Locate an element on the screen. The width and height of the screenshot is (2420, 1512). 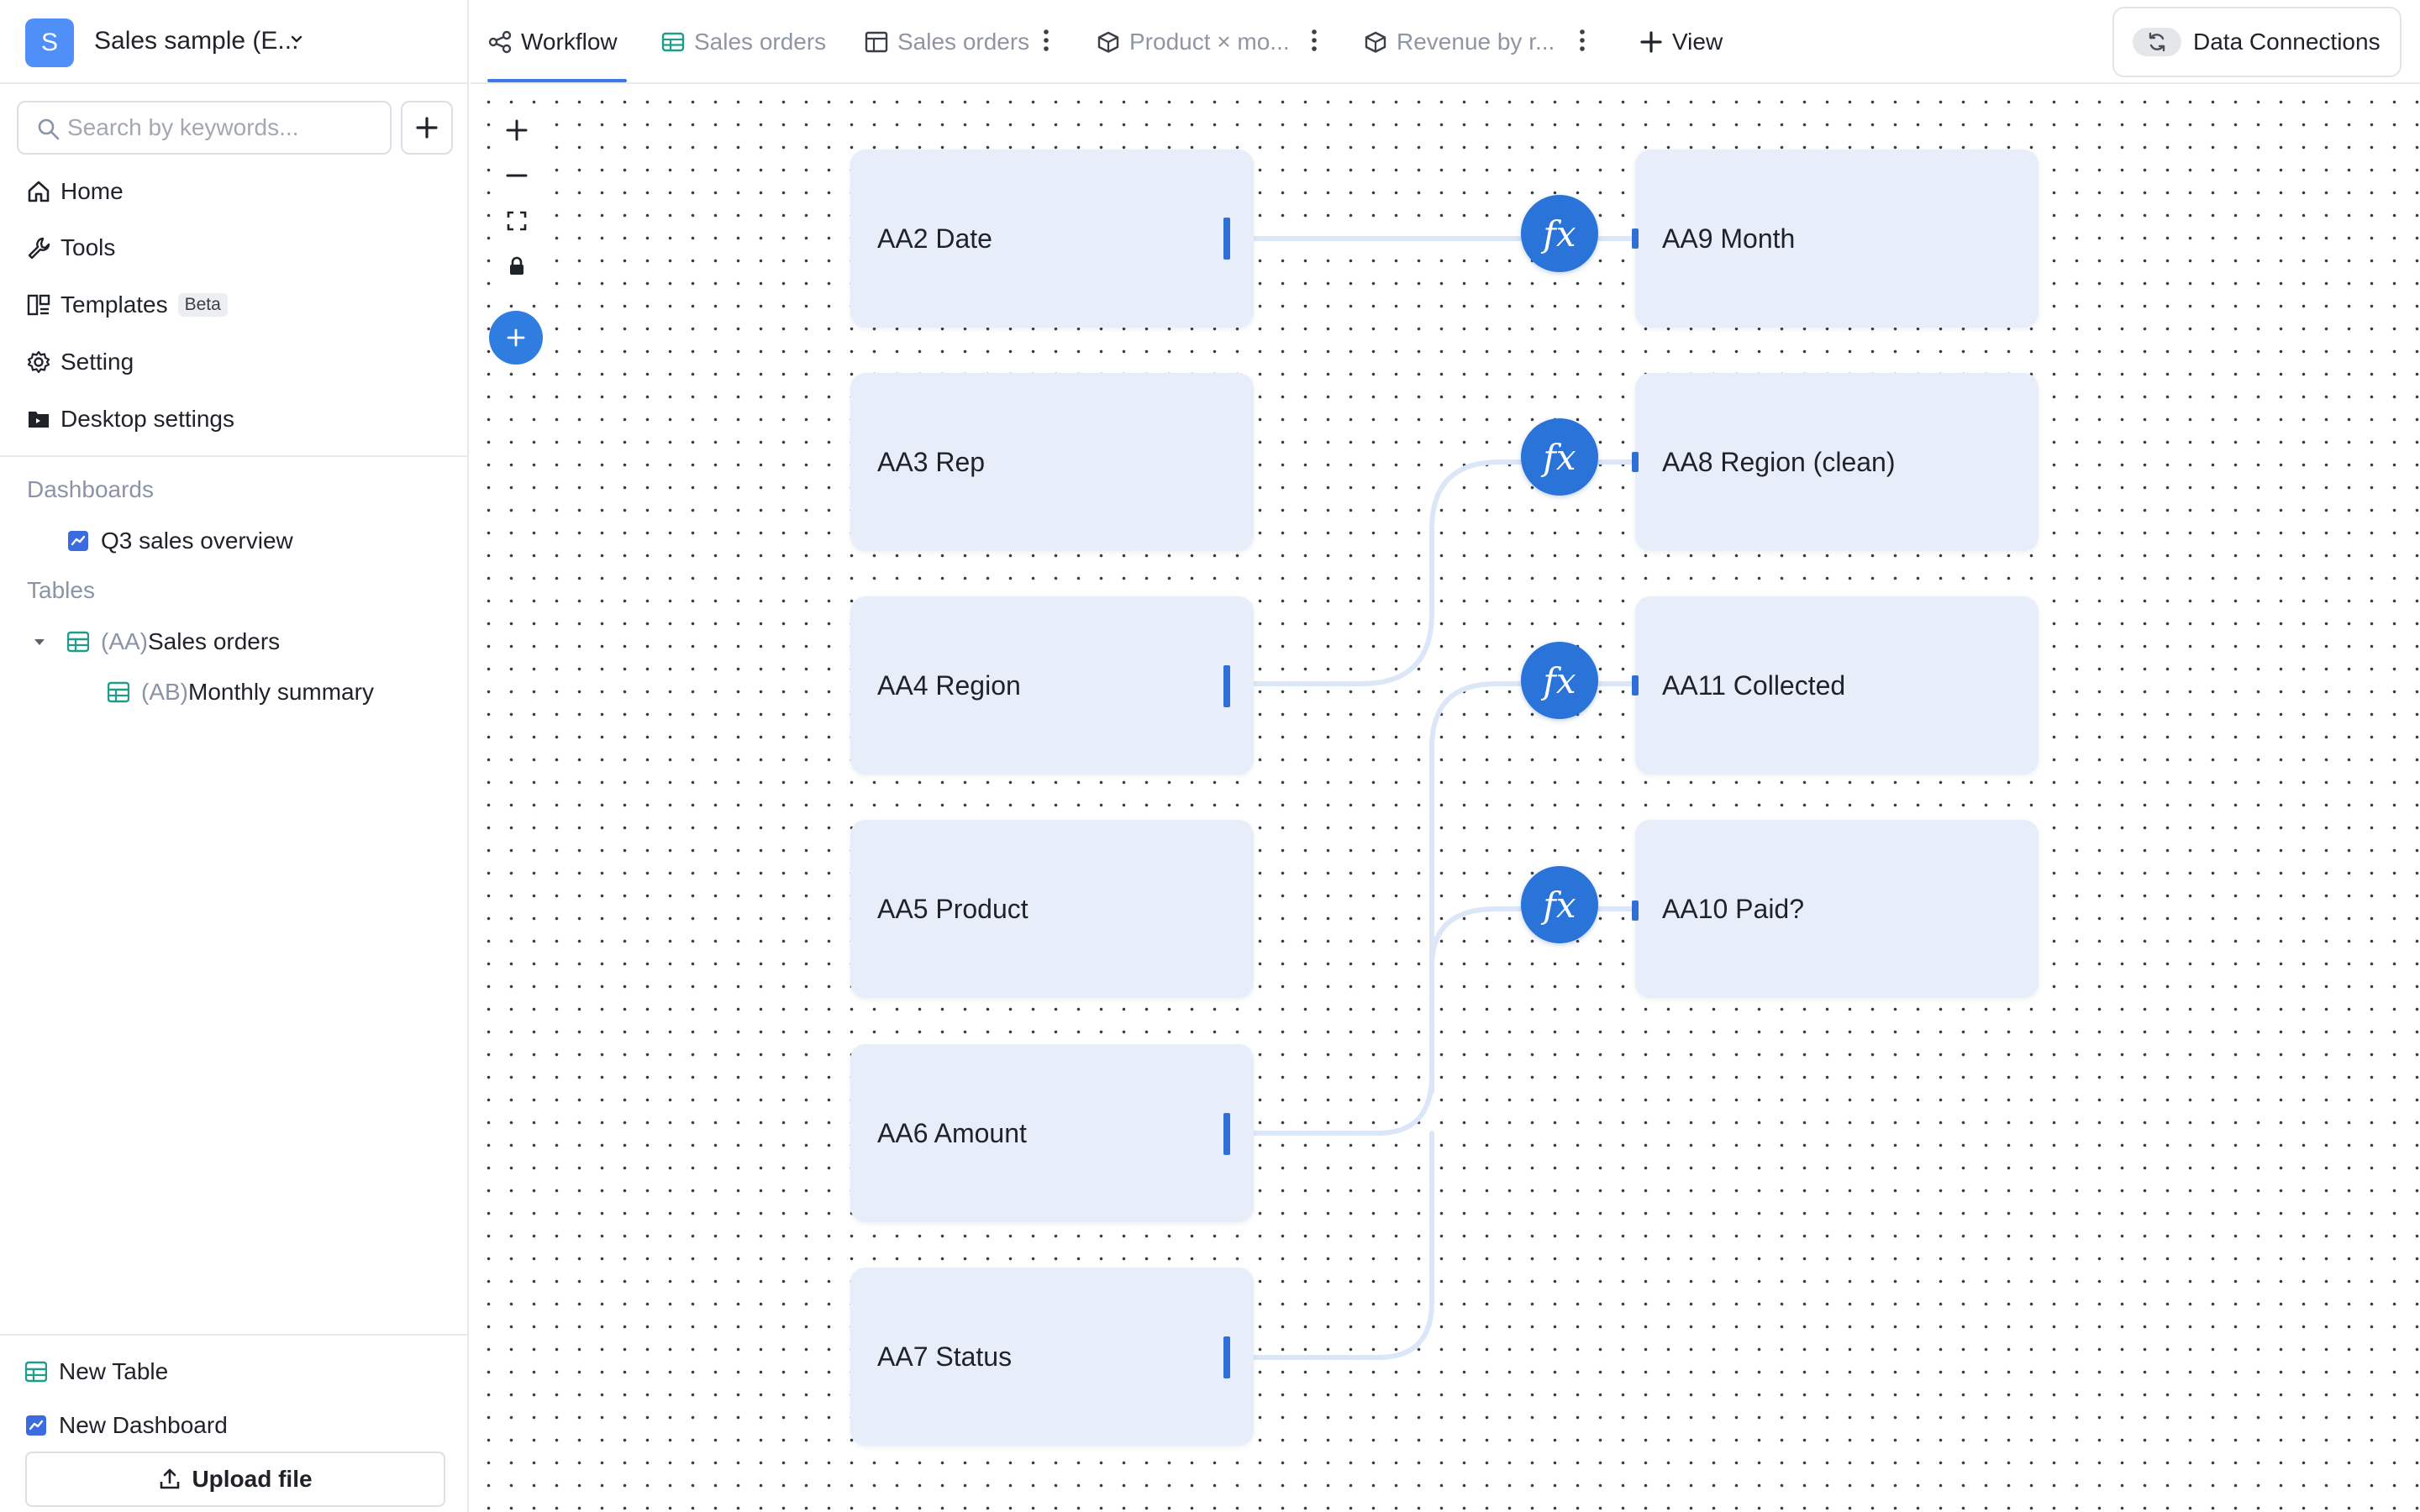
search-input is located at coordinates (223, 127).